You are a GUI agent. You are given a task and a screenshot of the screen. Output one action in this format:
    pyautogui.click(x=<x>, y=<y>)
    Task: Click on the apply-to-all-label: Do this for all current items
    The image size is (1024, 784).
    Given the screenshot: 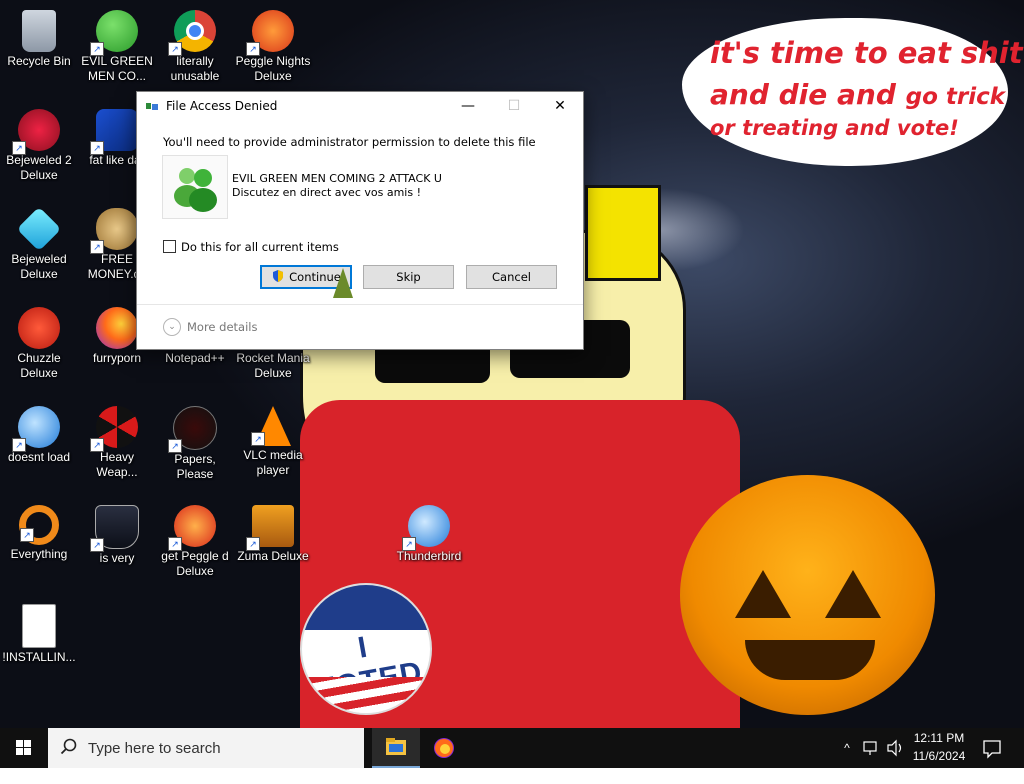 What is the action you would take?
    pyautogui.click(x=260, y=247)
    